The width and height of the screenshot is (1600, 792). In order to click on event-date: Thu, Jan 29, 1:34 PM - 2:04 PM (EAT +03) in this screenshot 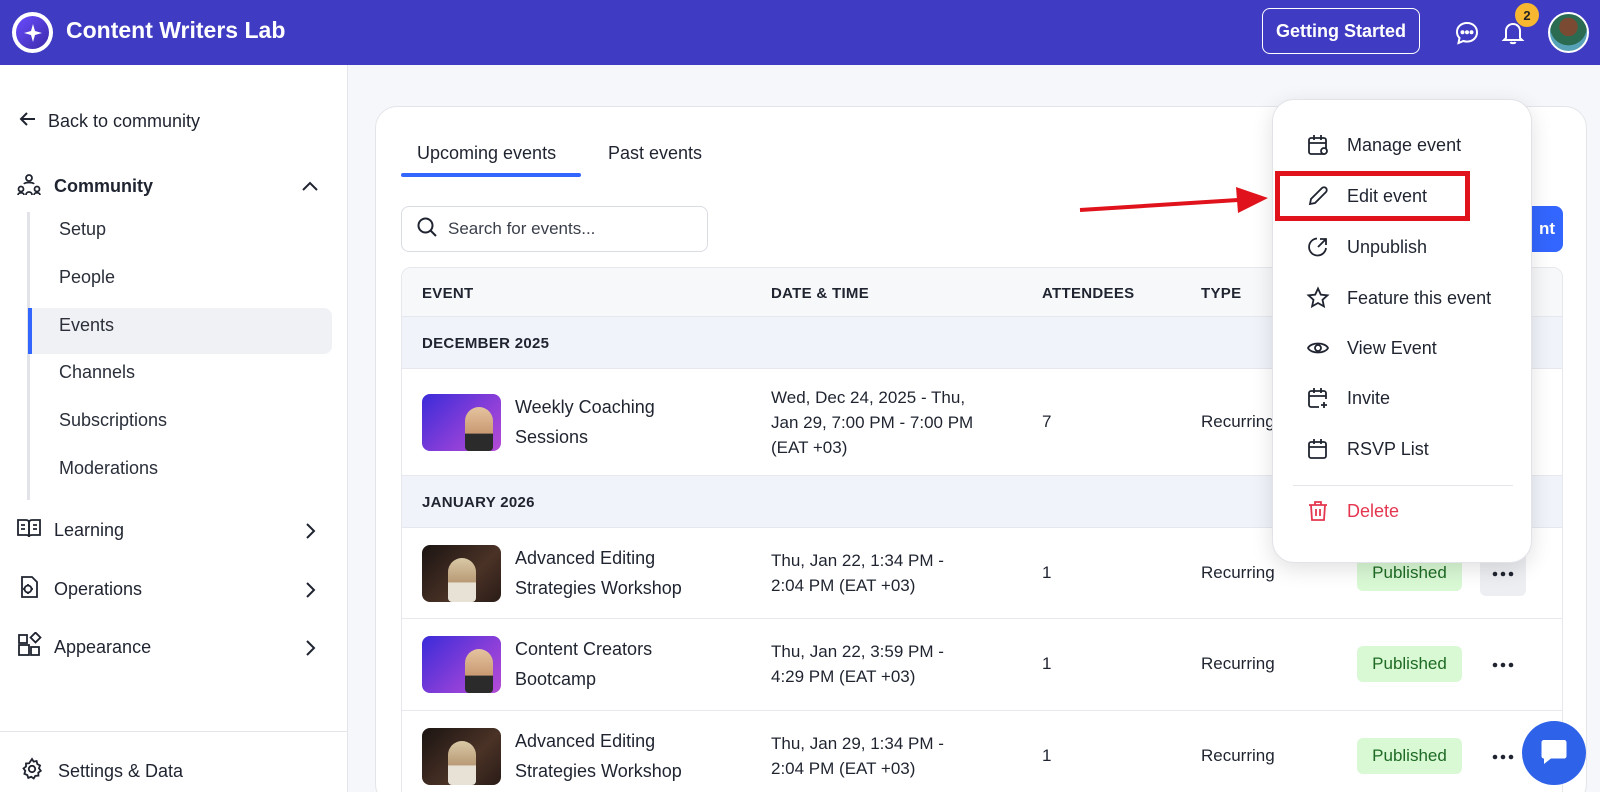, I will do `click(857, 756)`.